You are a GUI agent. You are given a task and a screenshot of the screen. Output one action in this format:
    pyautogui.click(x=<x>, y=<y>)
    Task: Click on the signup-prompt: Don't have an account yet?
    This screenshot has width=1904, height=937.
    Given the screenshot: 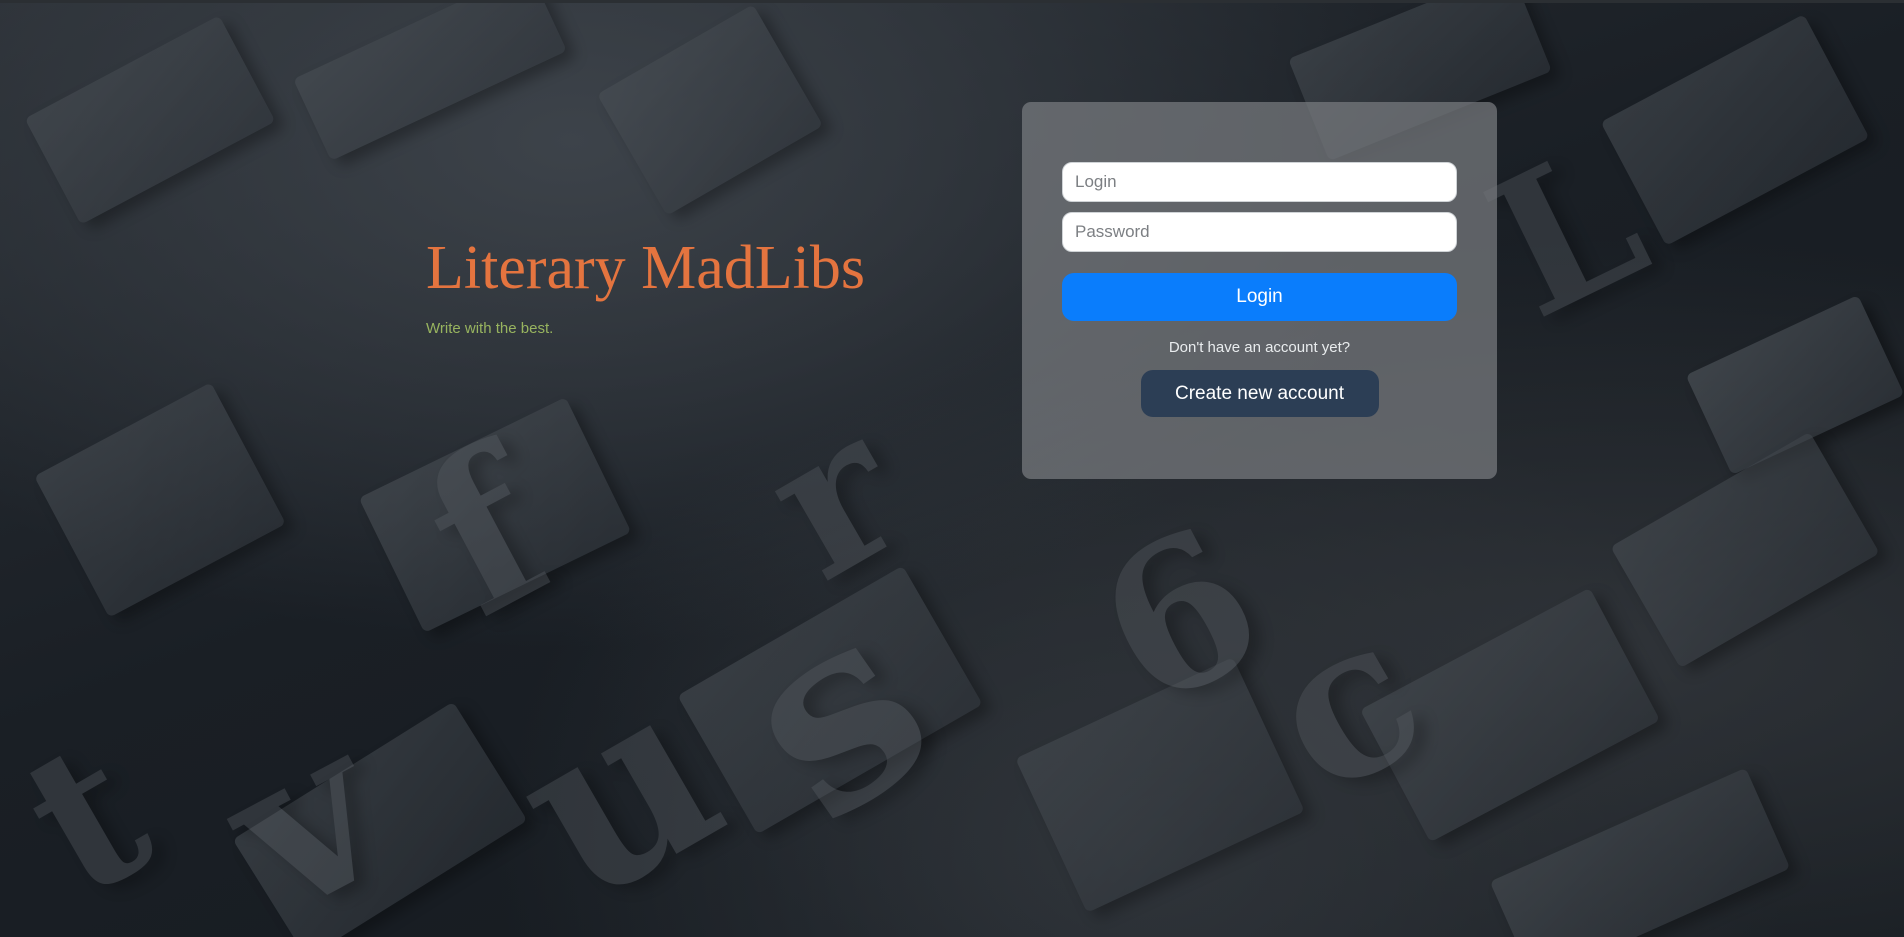 What is the action you would take?
    pyautogui.click(x=1259, y=347)
    